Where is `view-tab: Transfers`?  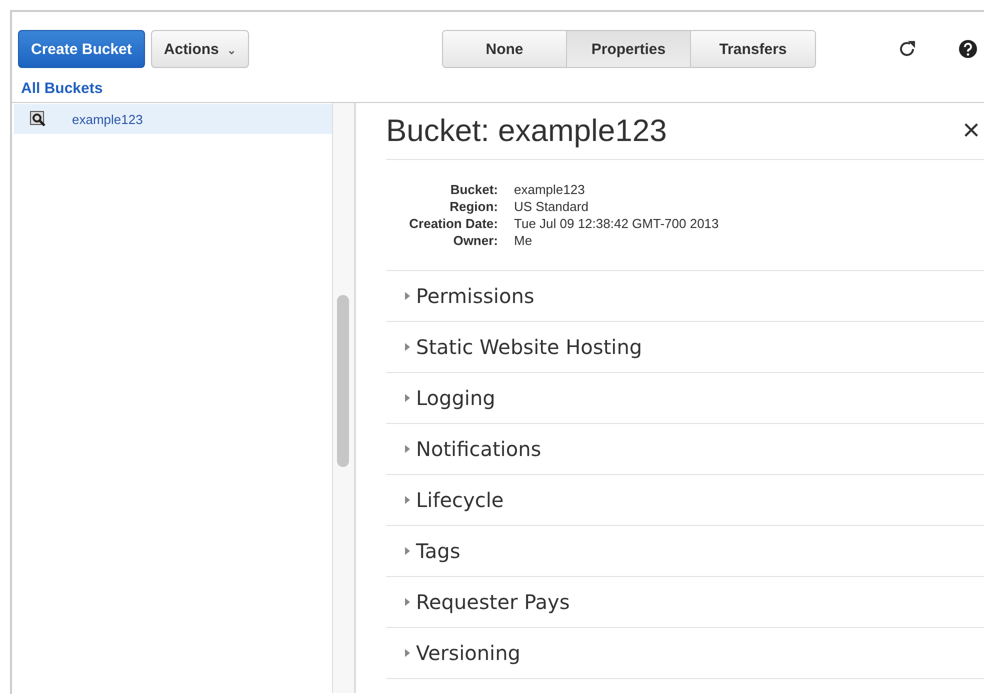
view-tab: Transfers is located at coordinates (753, 49).